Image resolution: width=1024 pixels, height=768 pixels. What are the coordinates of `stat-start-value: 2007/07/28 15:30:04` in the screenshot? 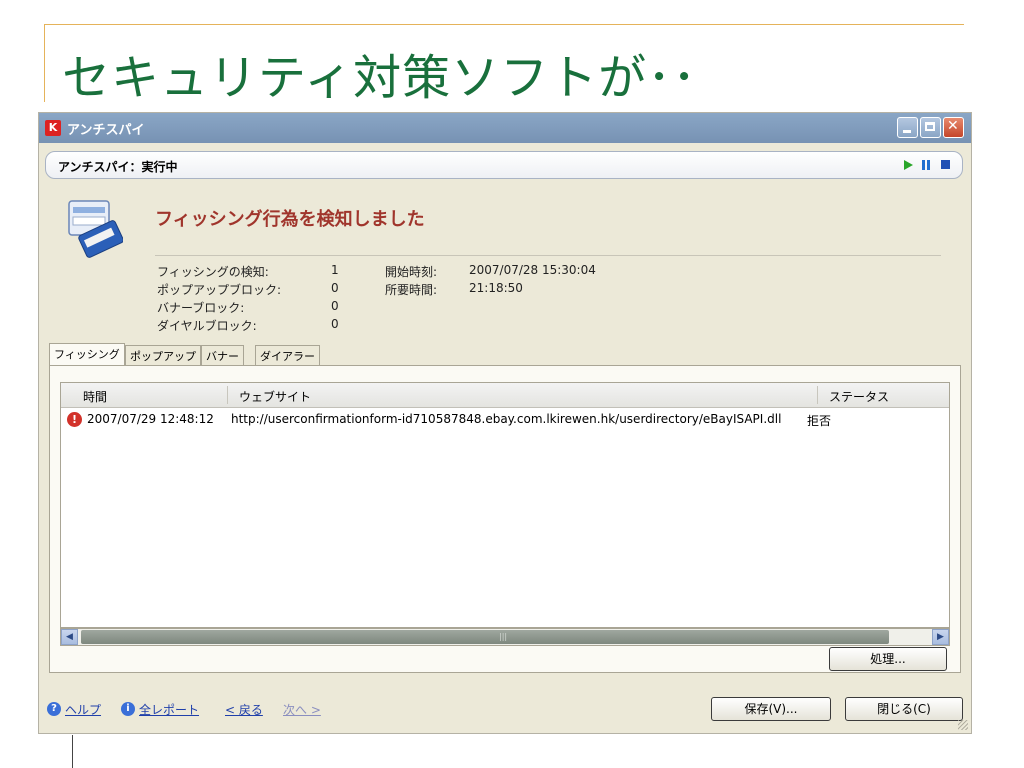 It's located at (532, 270).